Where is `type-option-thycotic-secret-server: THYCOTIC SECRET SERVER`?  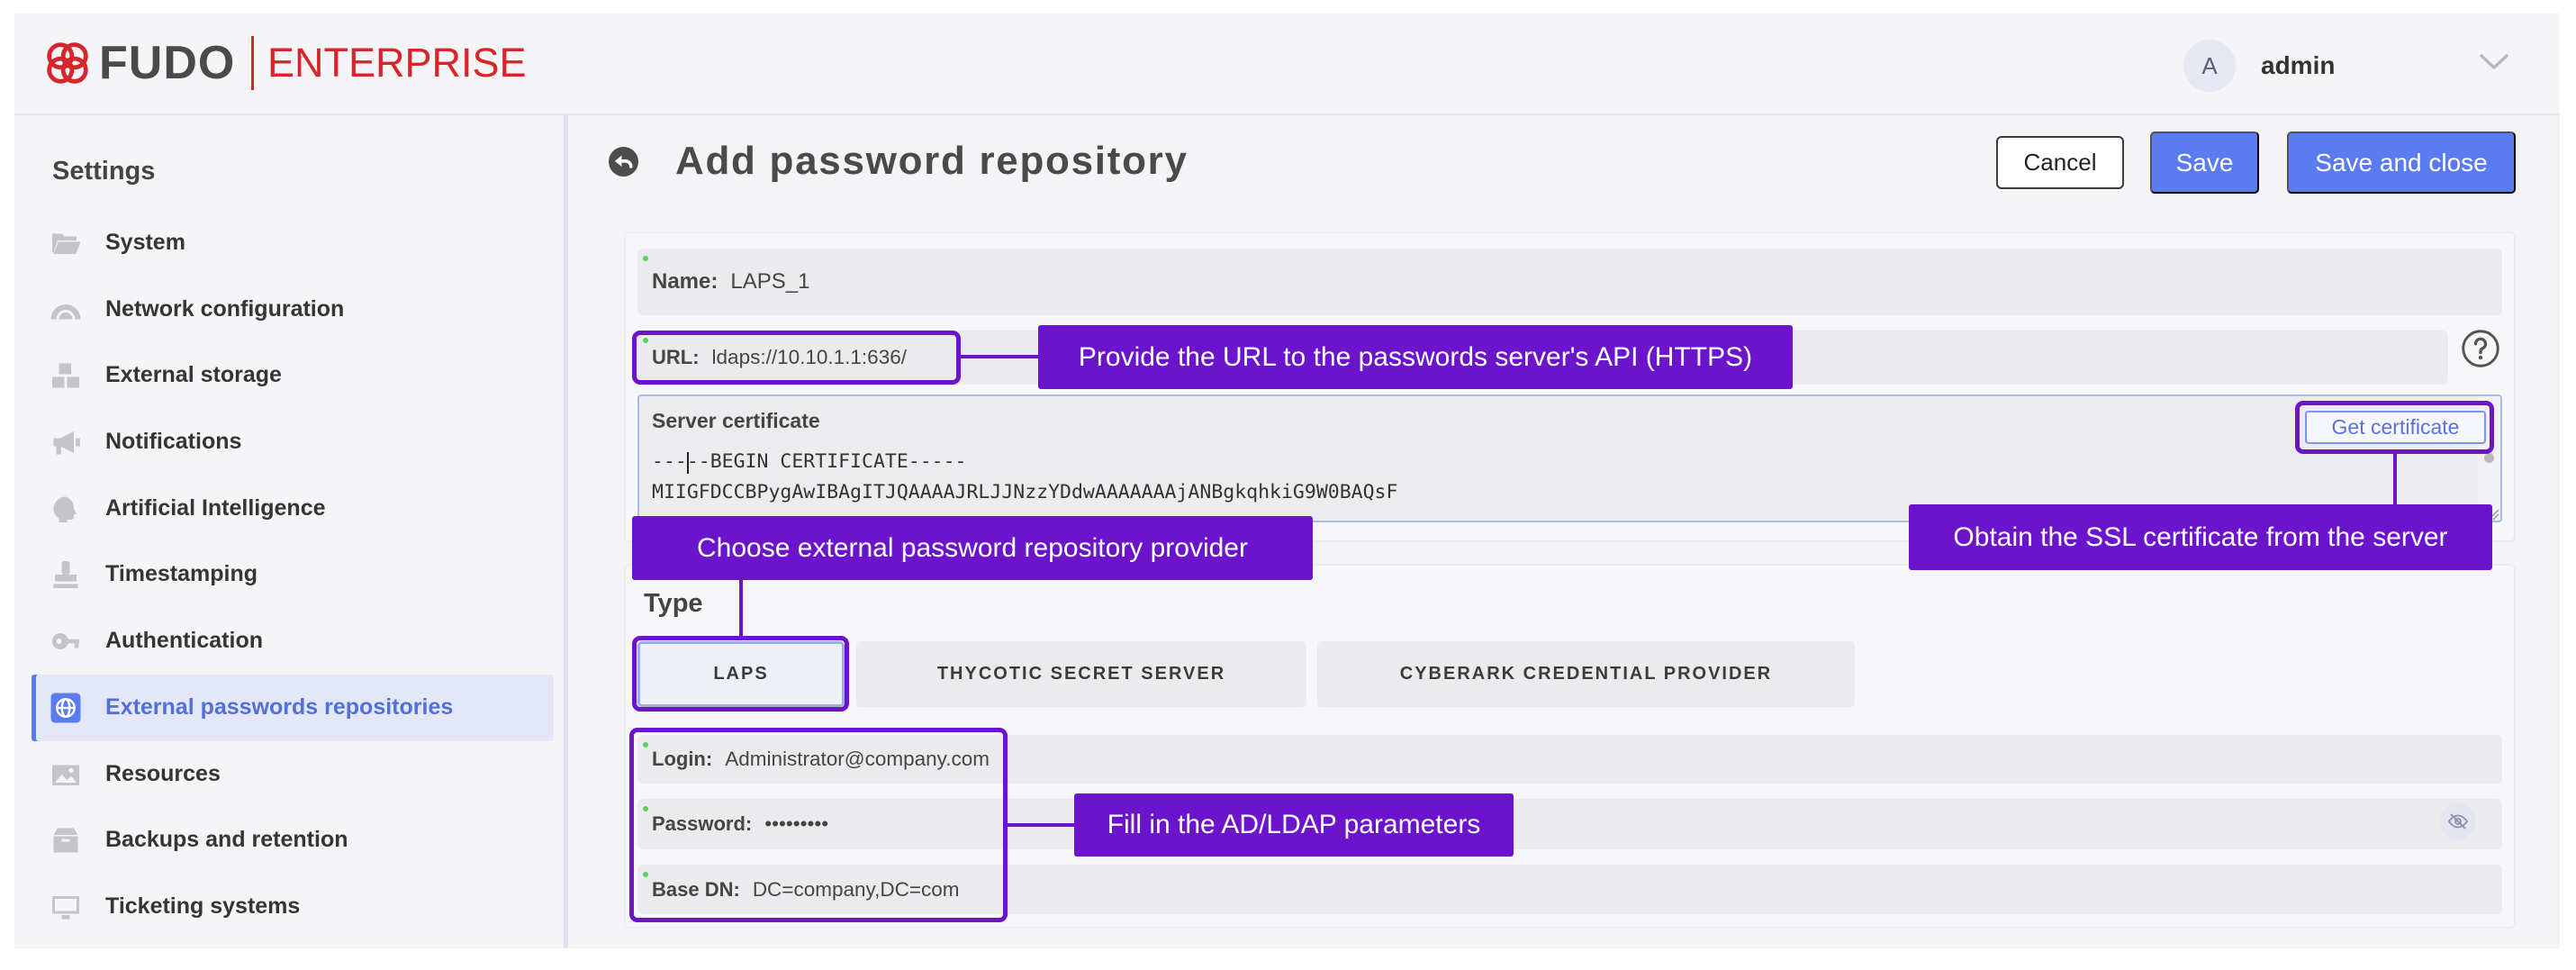 type-option-thycotic-secret-server: THYCOTIC SECRET SERVER is located at coordinates (1081, 674).